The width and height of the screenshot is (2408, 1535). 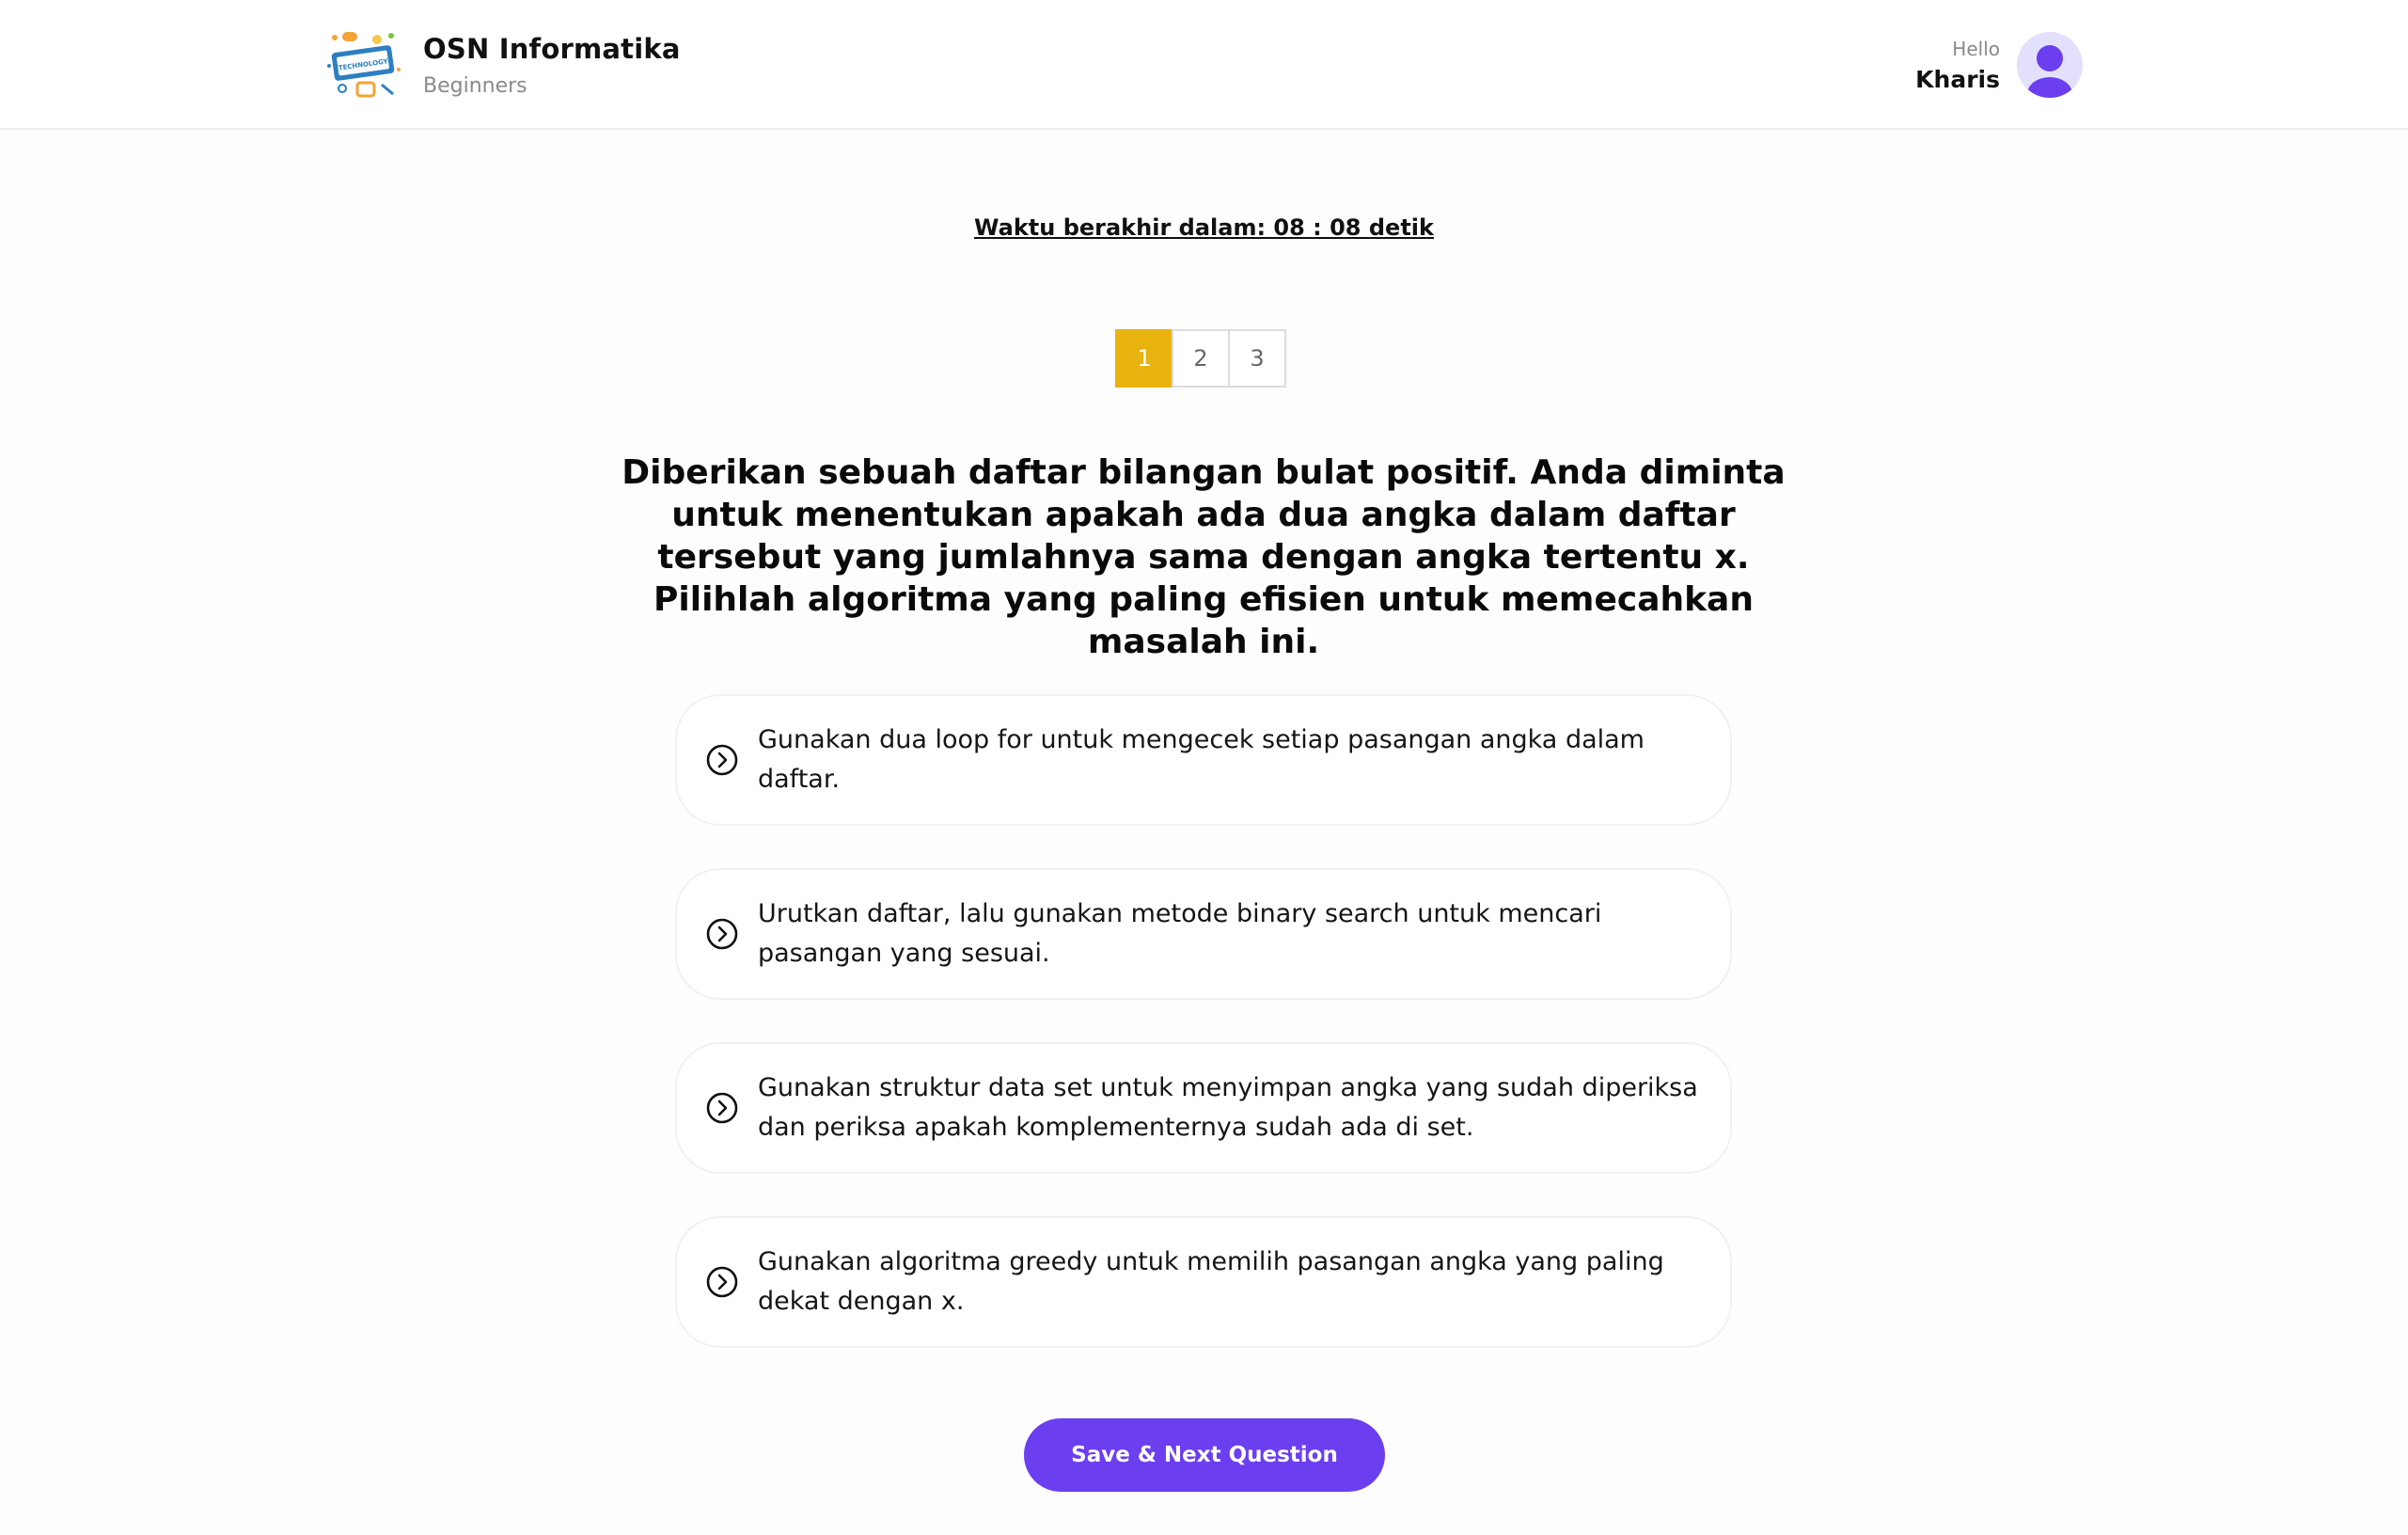 I want to click on user-name: Kharis, so click(x=1957, y=79).